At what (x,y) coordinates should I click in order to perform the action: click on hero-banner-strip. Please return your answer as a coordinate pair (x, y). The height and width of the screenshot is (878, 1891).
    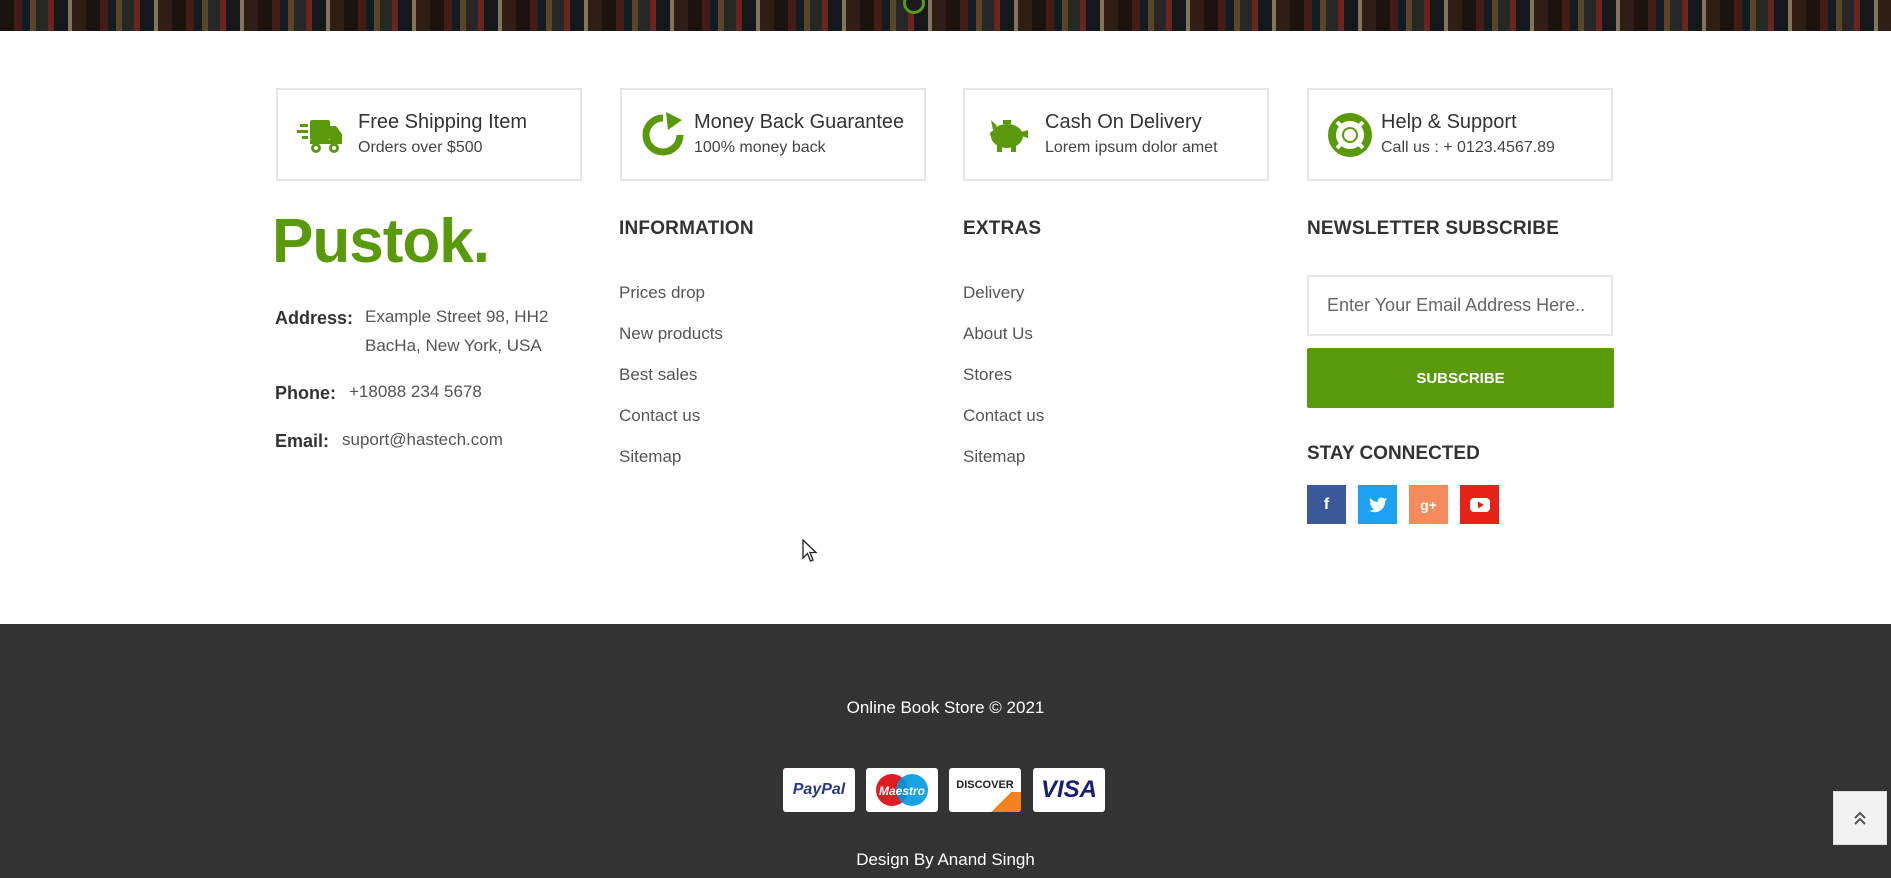
    Looking at the image, I should click on (945, 15).